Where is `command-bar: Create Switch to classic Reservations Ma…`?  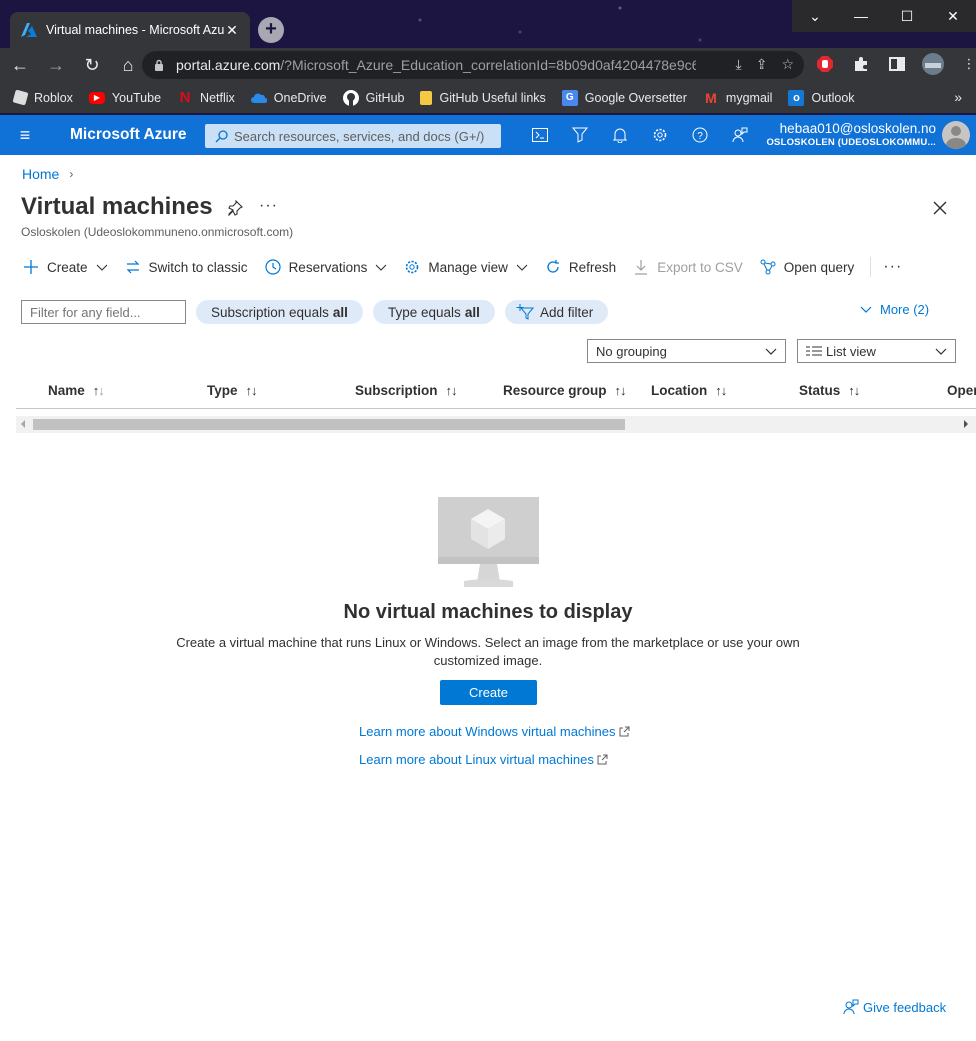
command-bar: Create Switch to classic Reservations Ma… is located at coordinates (462, 267).